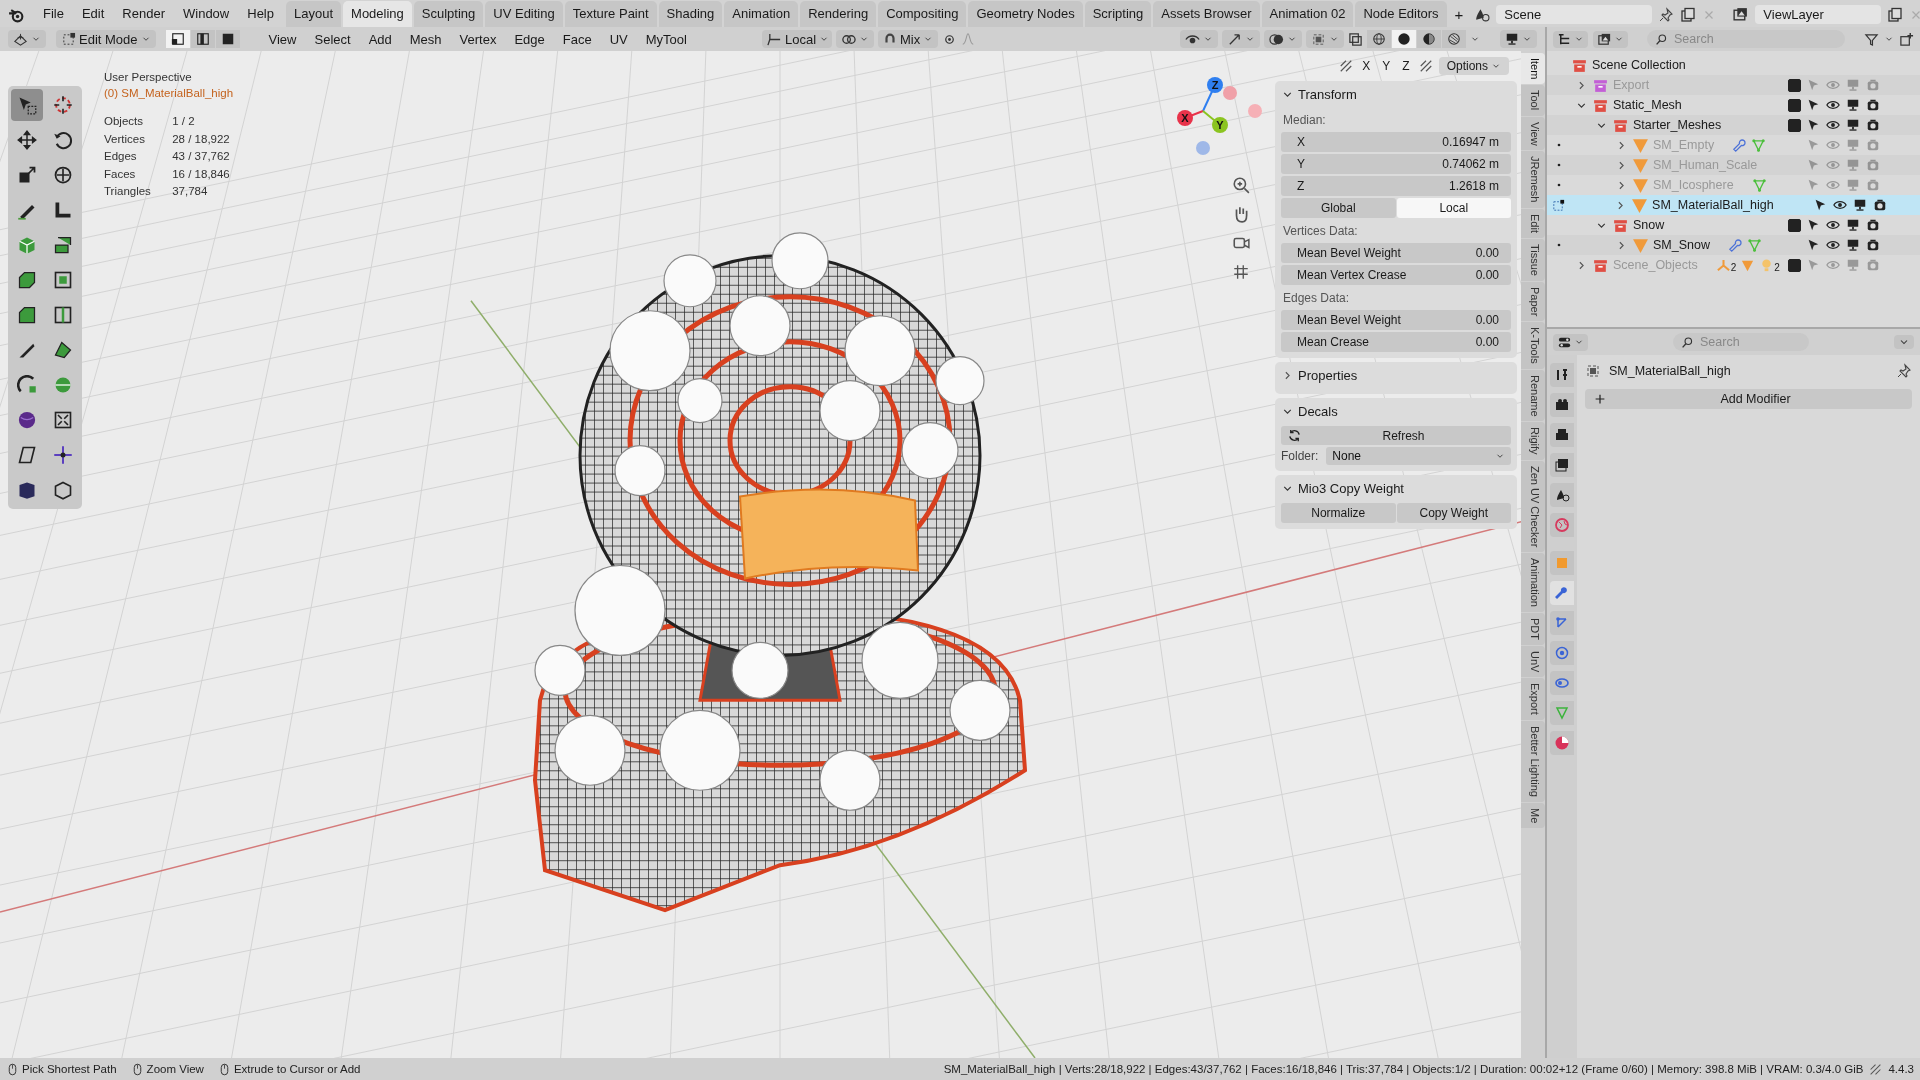 This screenshot has width=1920, height=1080. Describe the element at coordinates (1533, 345) in the screenshot. I see `sidebar-tab: K-Tools` at that location.